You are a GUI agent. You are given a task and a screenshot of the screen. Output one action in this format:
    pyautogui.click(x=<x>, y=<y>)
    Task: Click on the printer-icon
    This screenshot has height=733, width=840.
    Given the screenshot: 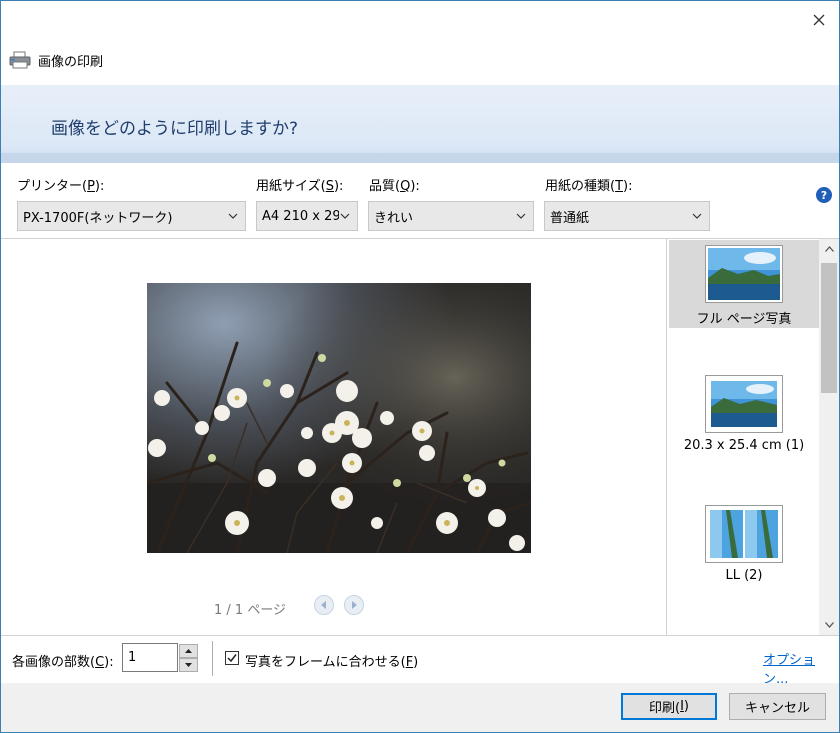 What is the action you would take?
    pyautogui.click(x=20, y=60)
    